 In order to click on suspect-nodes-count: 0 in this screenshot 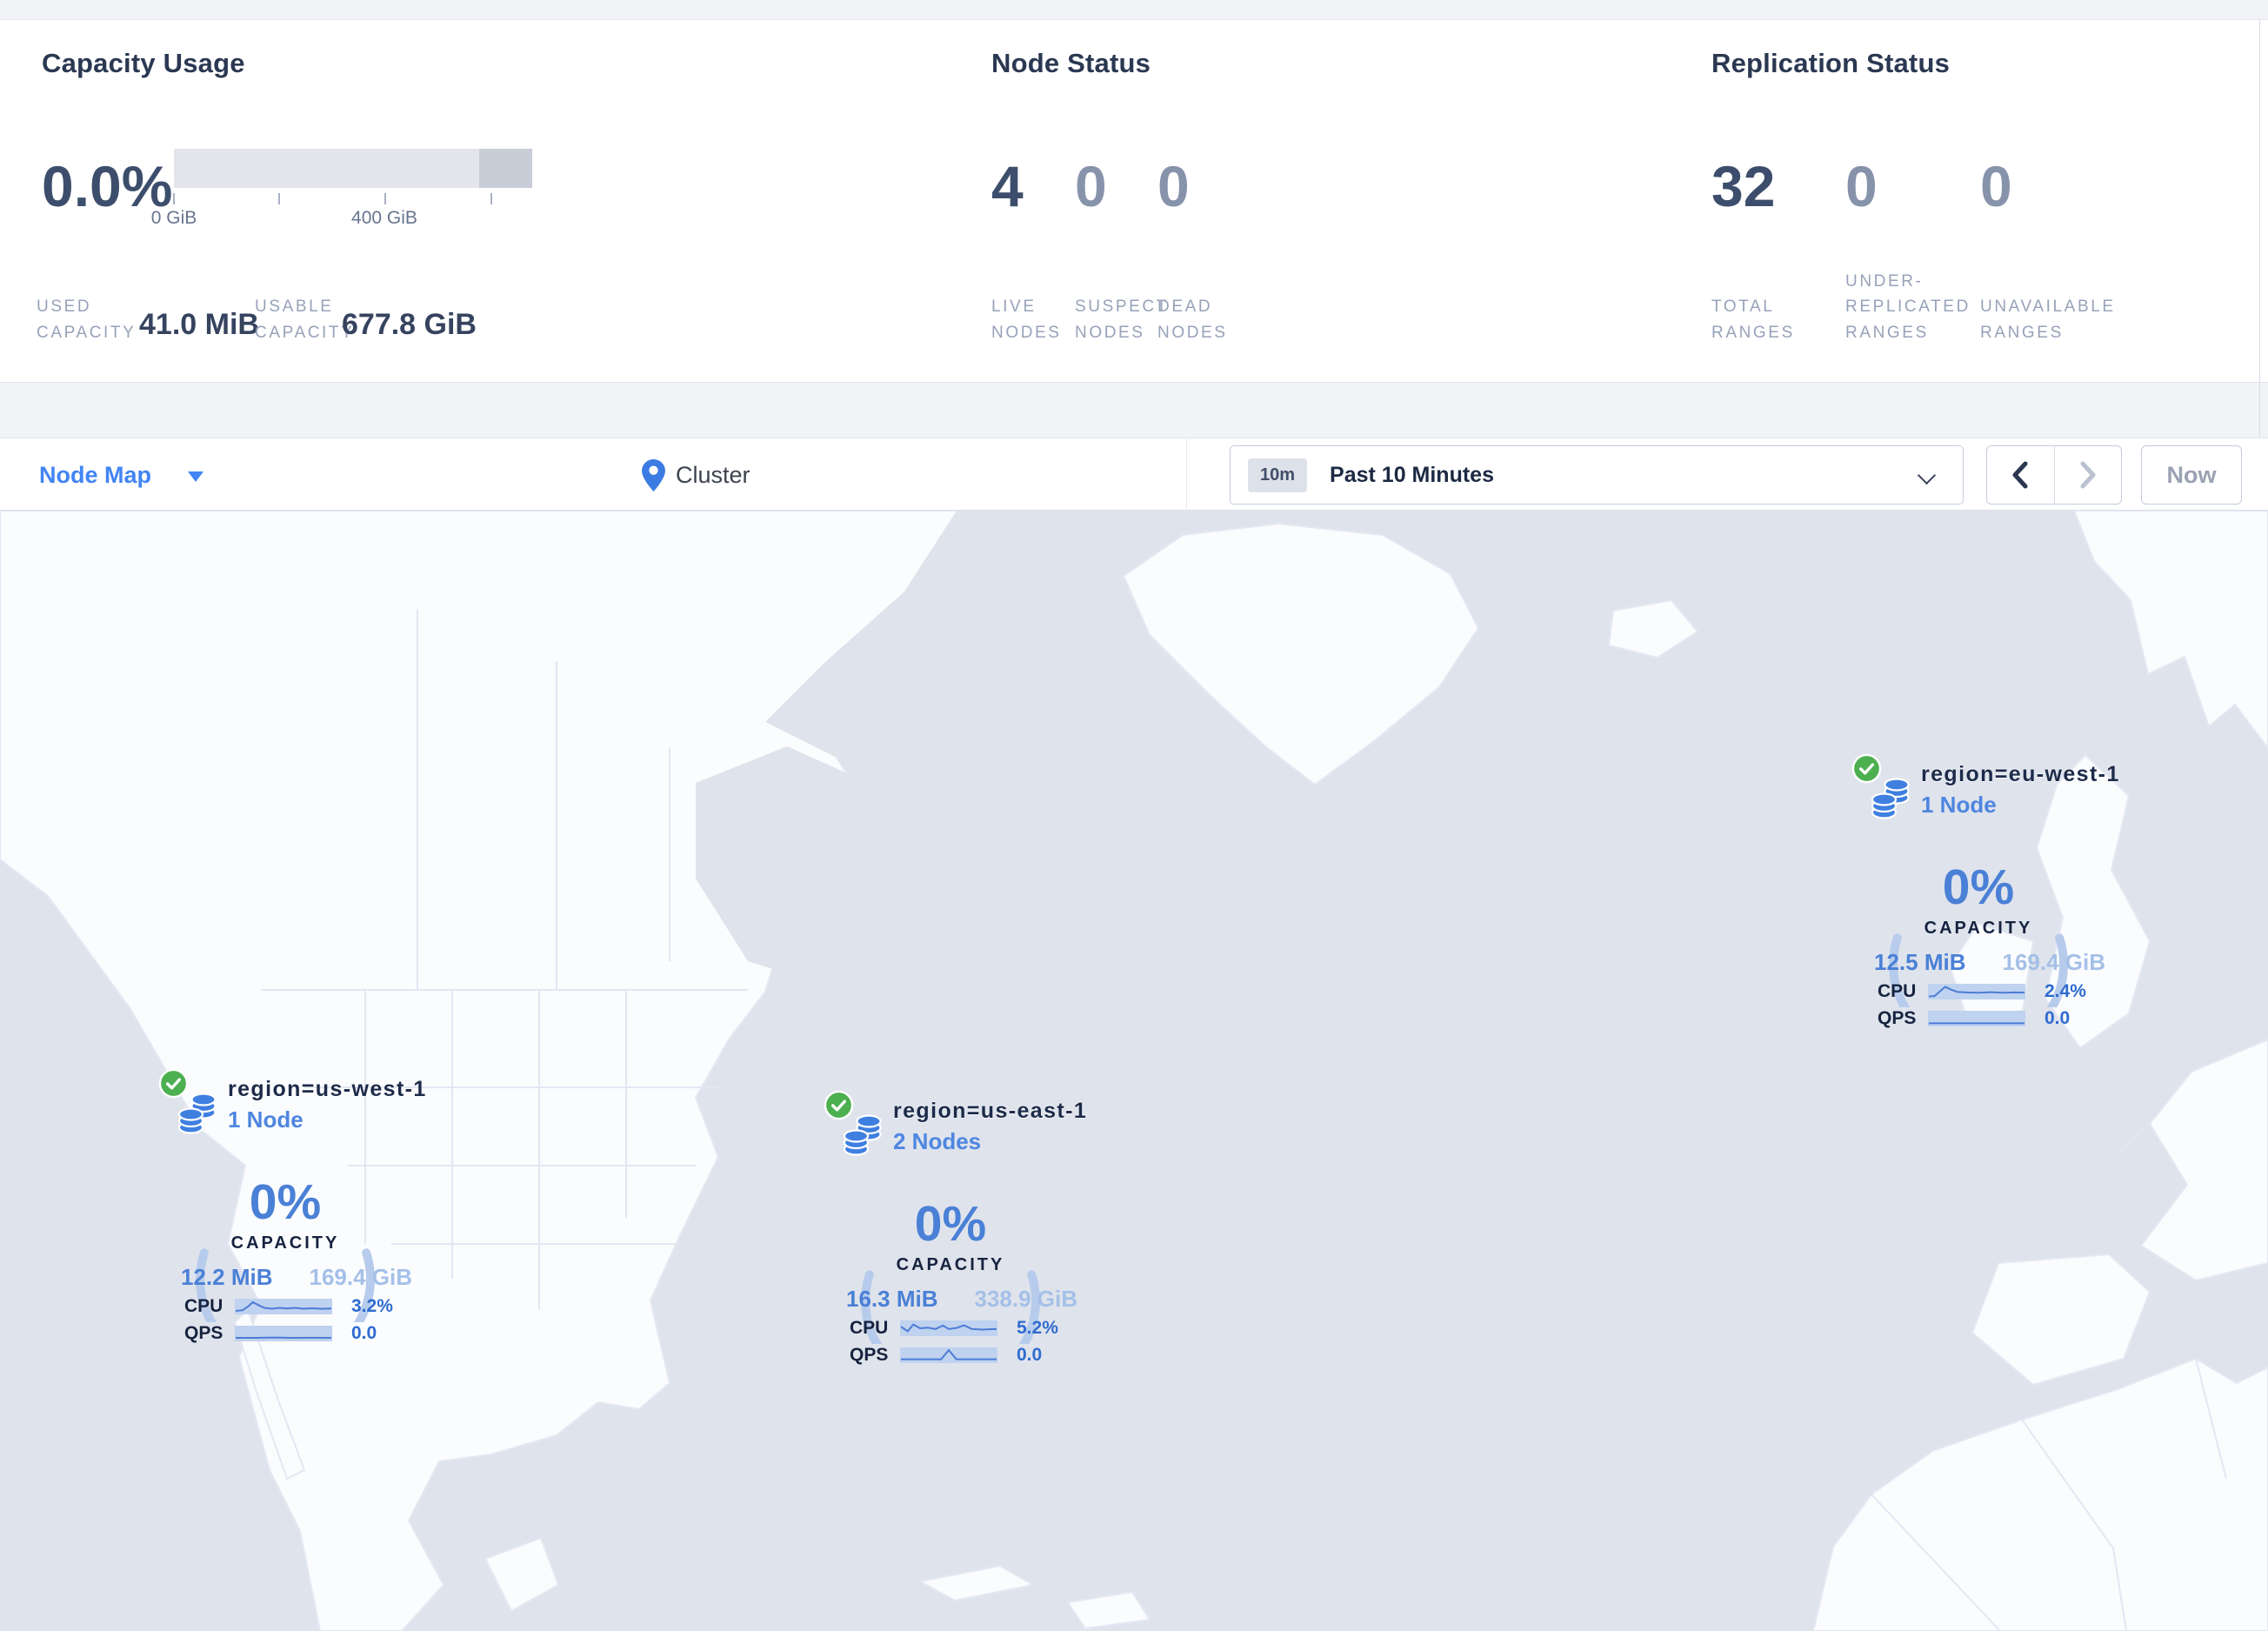, I will do `click(1091, 186)`.